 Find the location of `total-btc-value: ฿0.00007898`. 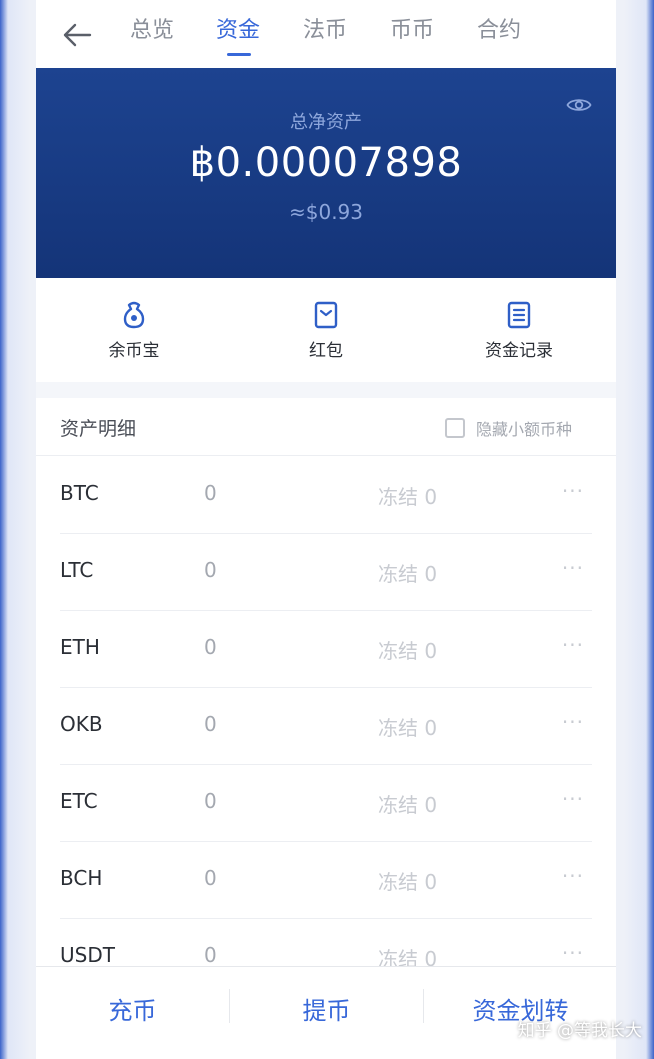

total-btc-value: ฿0.00007898 is located at coordinates (326, 163).